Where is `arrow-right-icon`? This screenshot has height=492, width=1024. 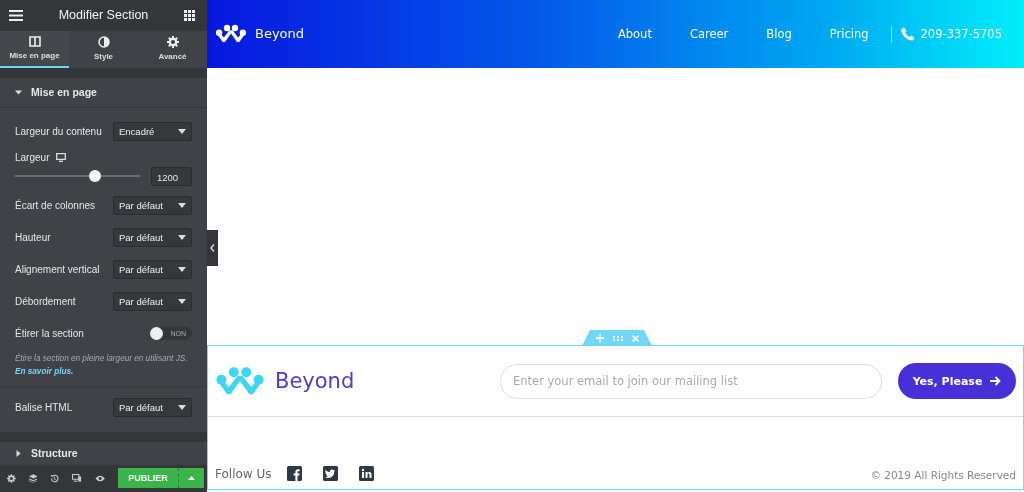
arrow-right-icon is located at coordinates (996, 381).